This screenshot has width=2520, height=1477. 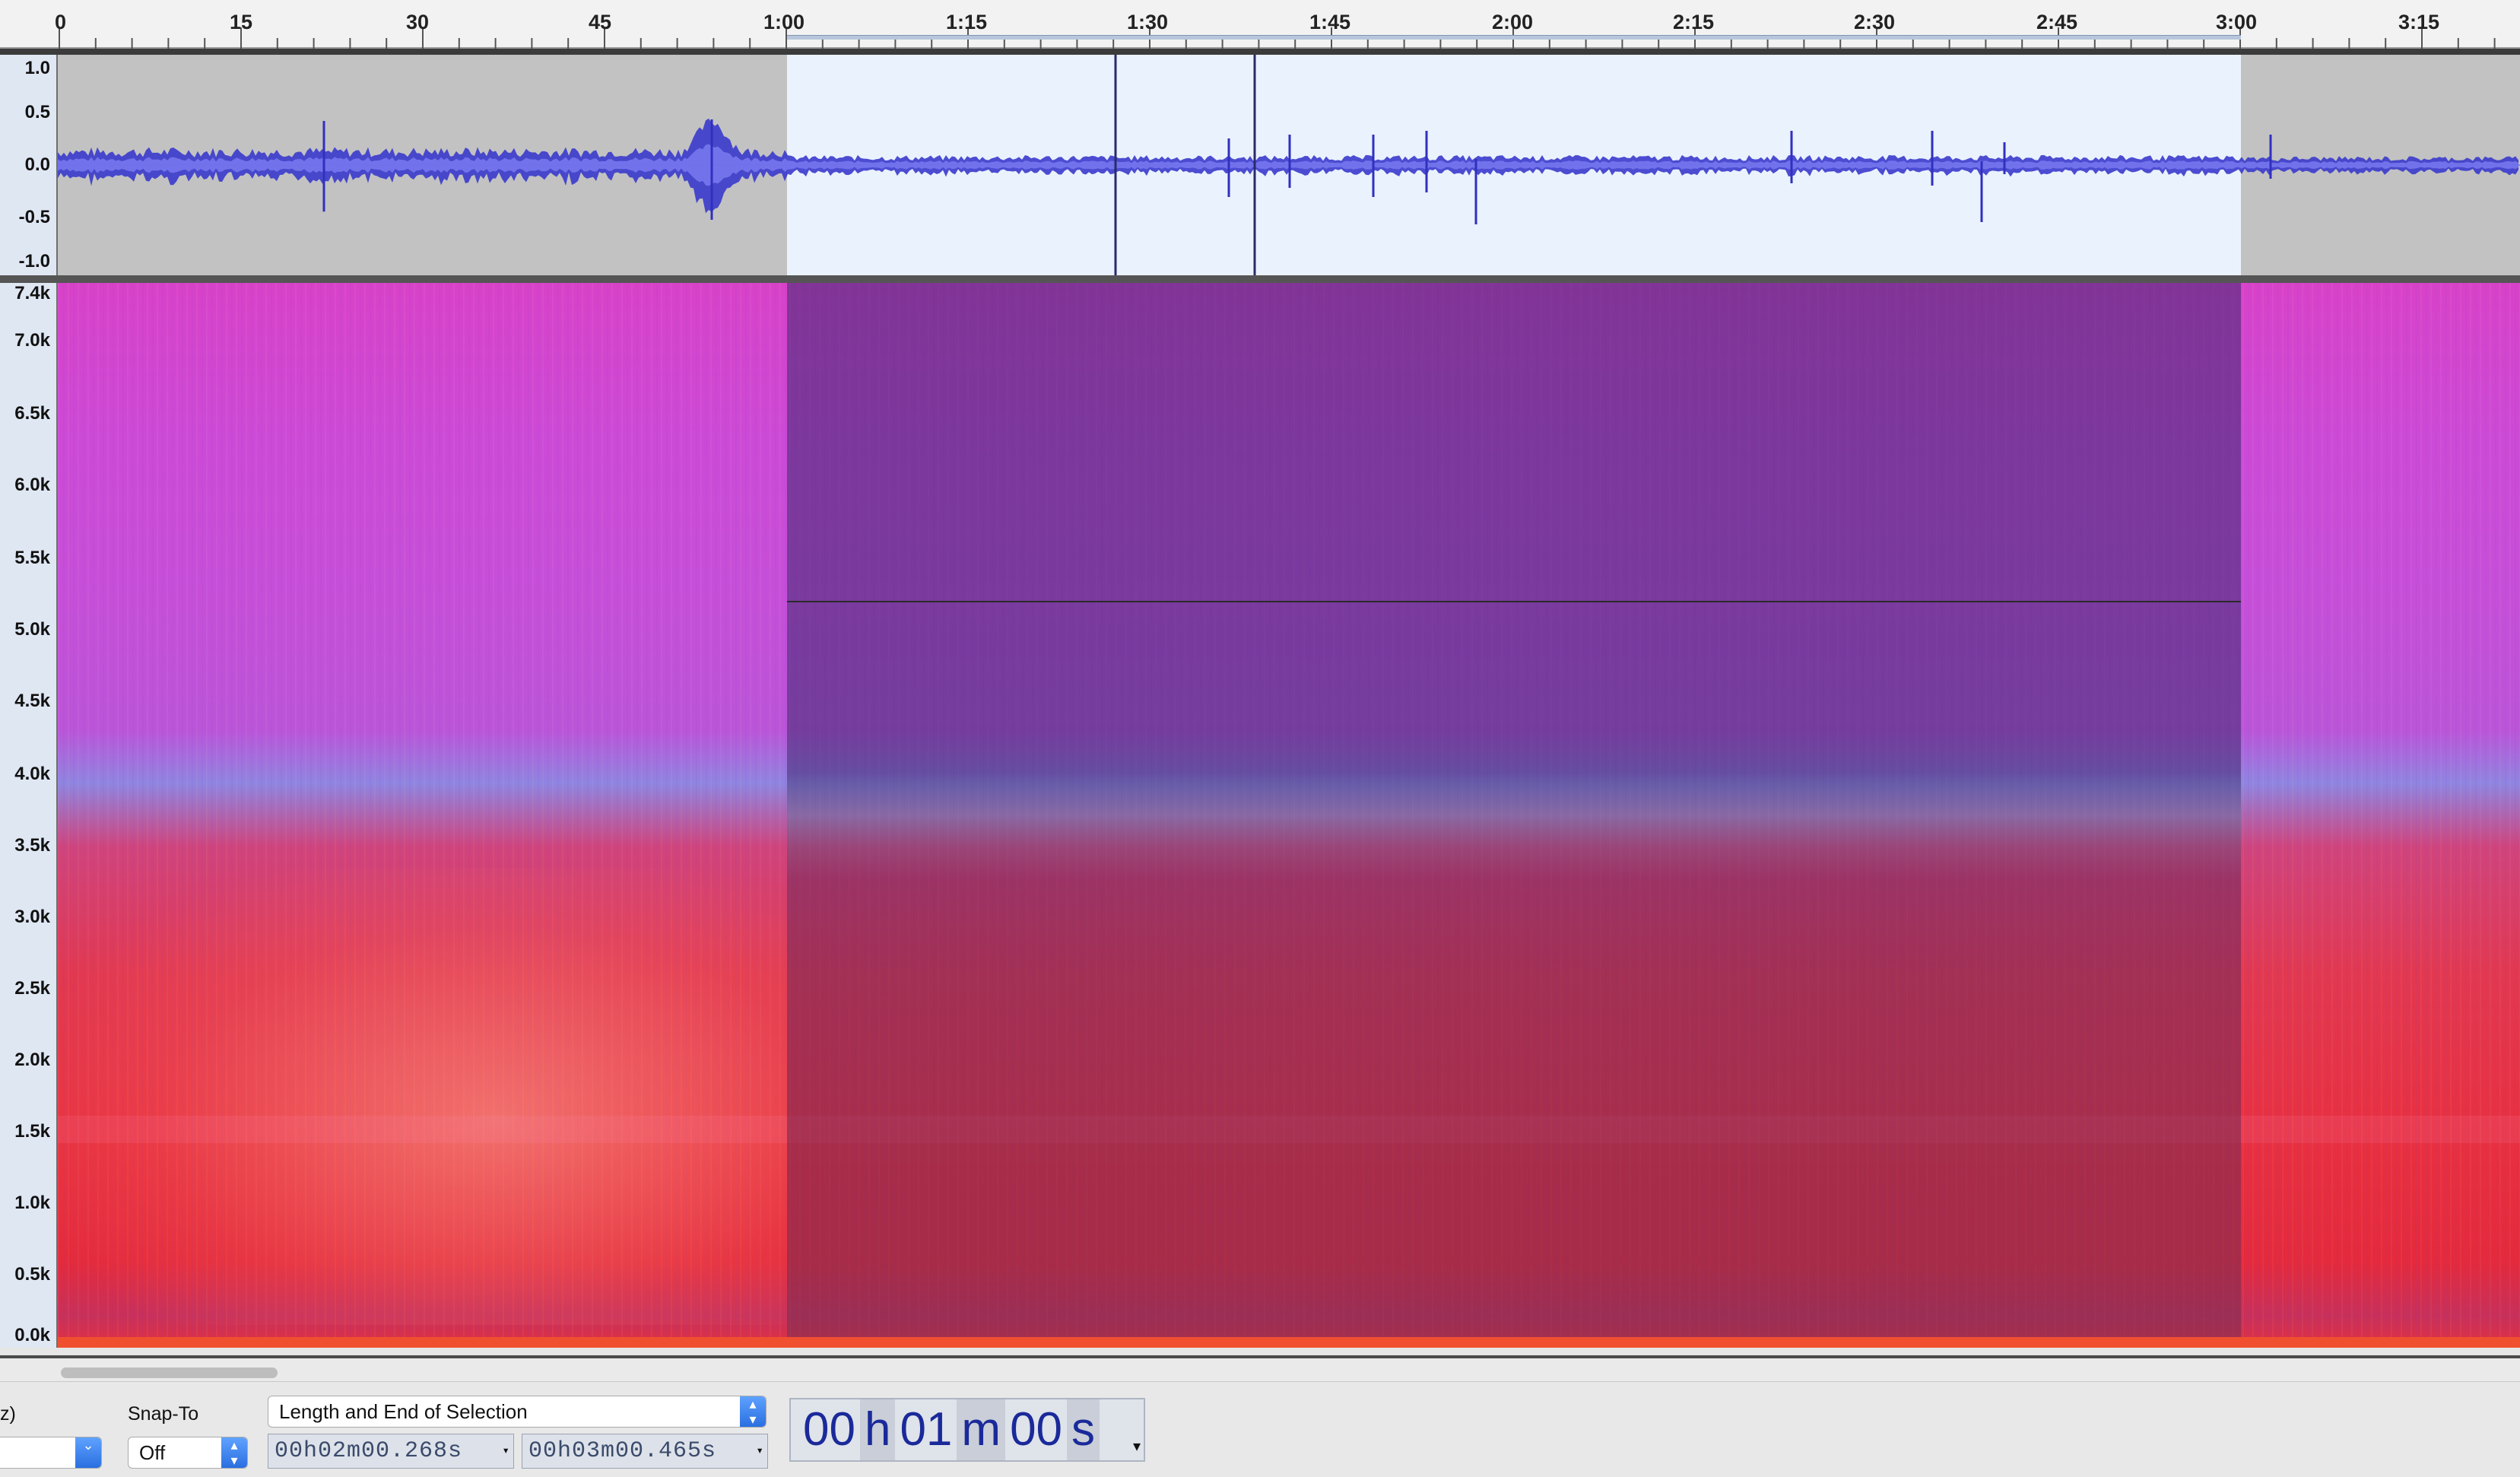 What do you see at coordinates (32, 988) in the screenshot?
I see `frequency-label: 2.5k` at bounding box center [32, 988].